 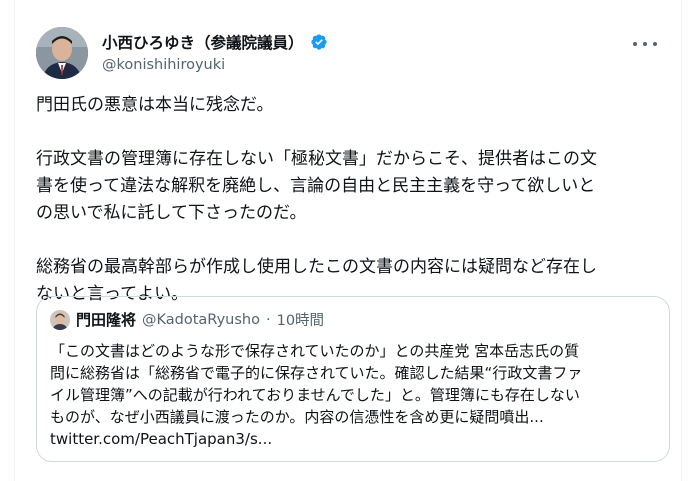 What do you see at coordinates (215, 65) in the screenshot?
I see `author-handle: @konishihiroyuki` at bounding box center [215, 65].